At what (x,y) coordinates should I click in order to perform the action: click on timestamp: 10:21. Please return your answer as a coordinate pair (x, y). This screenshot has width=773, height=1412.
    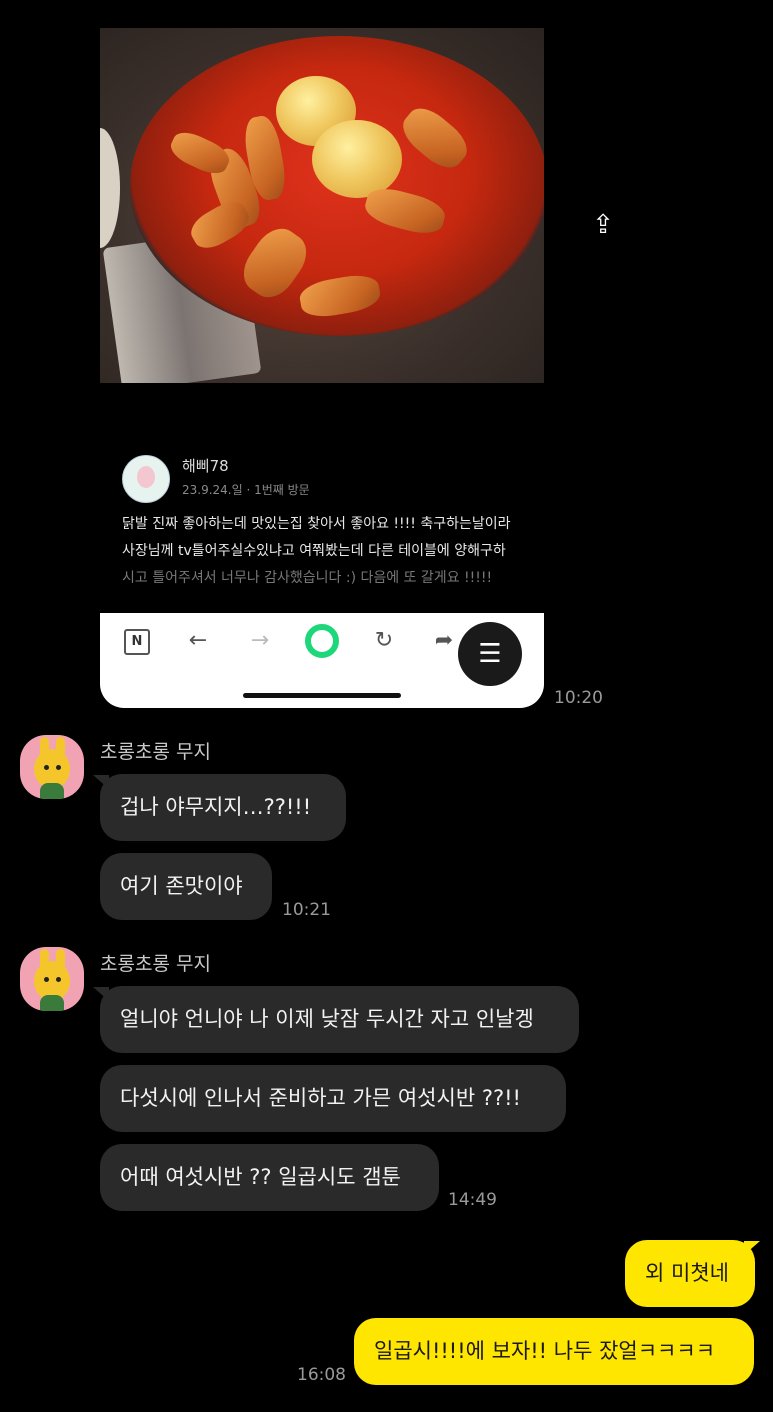
    Looking at the image, I should click on (306, 910).